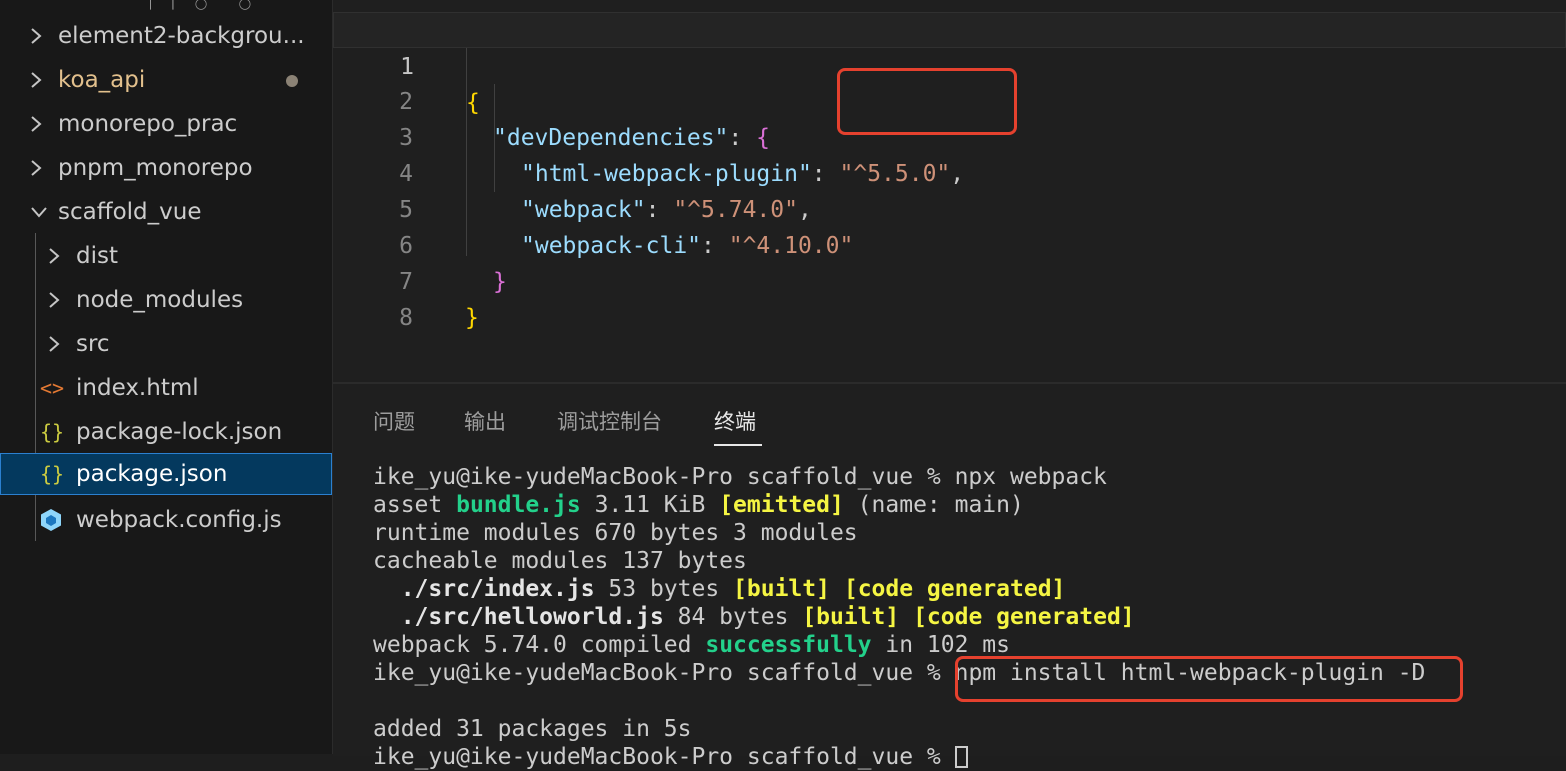  Describe the element at coordinates (406, 318) in the screenshot. I see `line-number: 8` at that location.